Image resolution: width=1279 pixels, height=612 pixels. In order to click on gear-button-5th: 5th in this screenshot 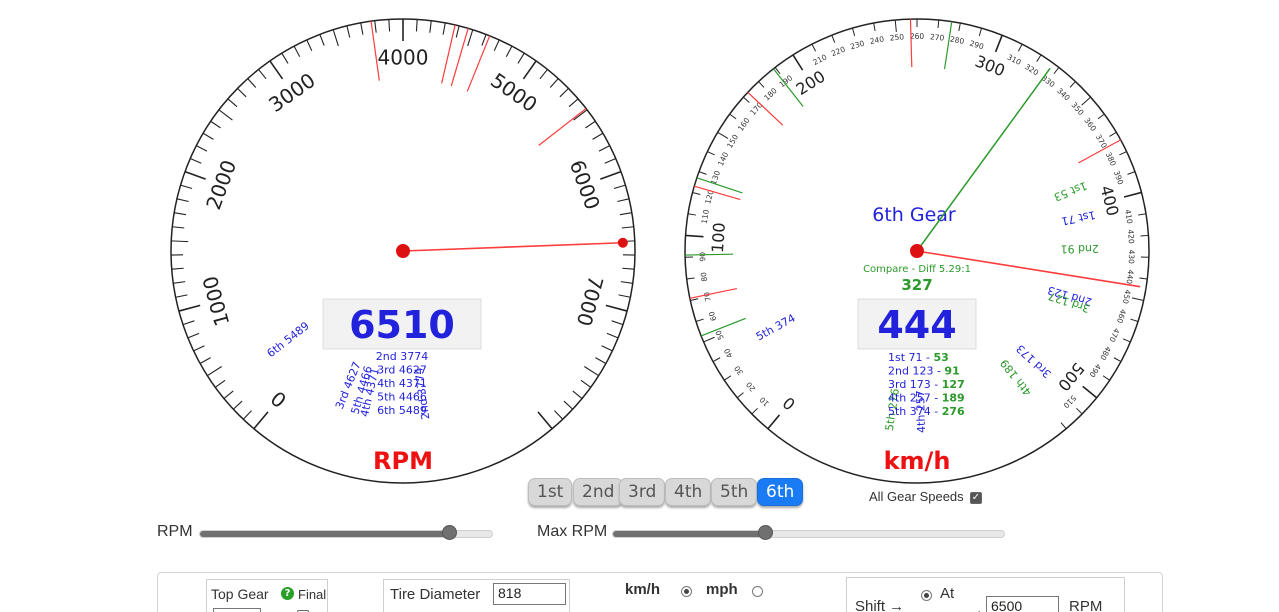, I will do `click(734, 492)`.